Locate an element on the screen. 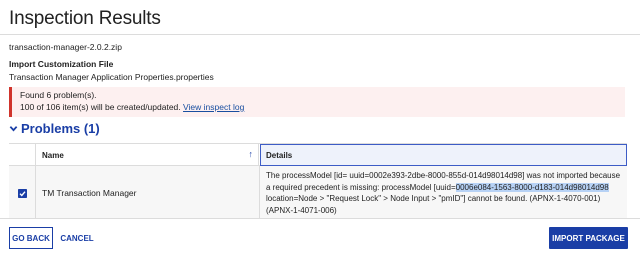 This screenshot has width=640, height=258. table-header-row: Name ↑ Details is located at coordinates (318, 155).